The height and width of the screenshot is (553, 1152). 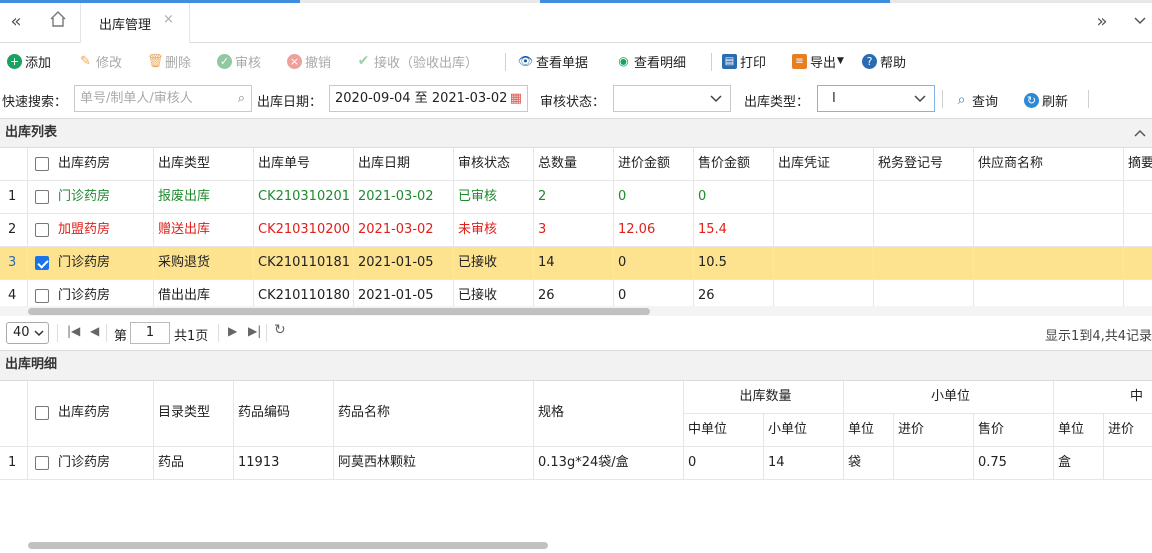 What do you see at coordinates (204, 164) in the screenshot?
I see `list-col-out-type: 出库类型` at bounding box center [204, 164].